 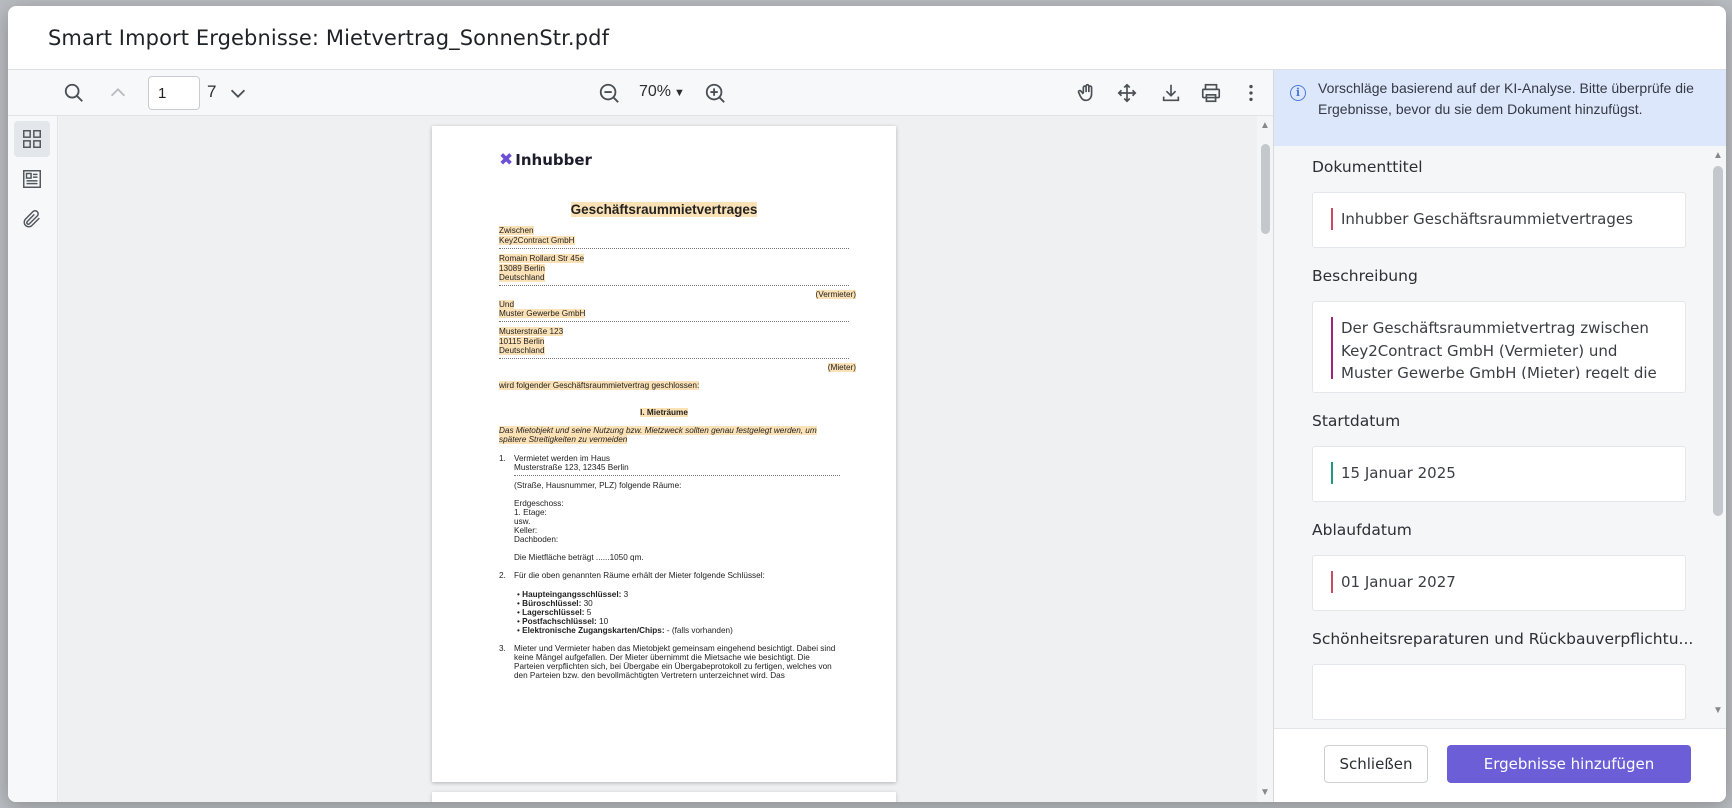 What do you see at coordinates (1127, 93) in the screenshot?
I see `move-icon` at bounding box center [1127, 93].